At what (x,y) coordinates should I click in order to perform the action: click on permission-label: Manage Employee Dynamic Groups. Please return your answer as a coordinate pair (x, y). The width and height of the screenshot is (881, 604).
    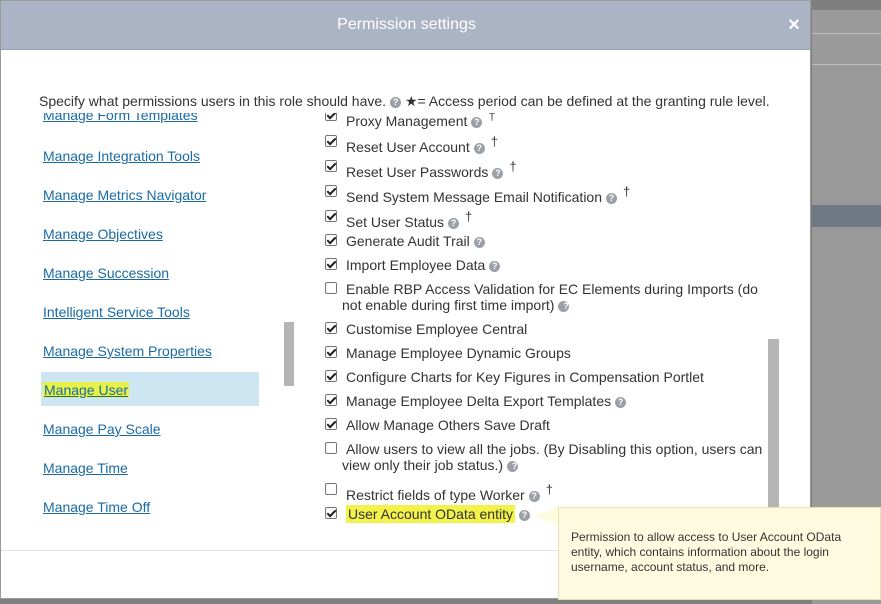
    Looking at the image, I should click on (458, 353).